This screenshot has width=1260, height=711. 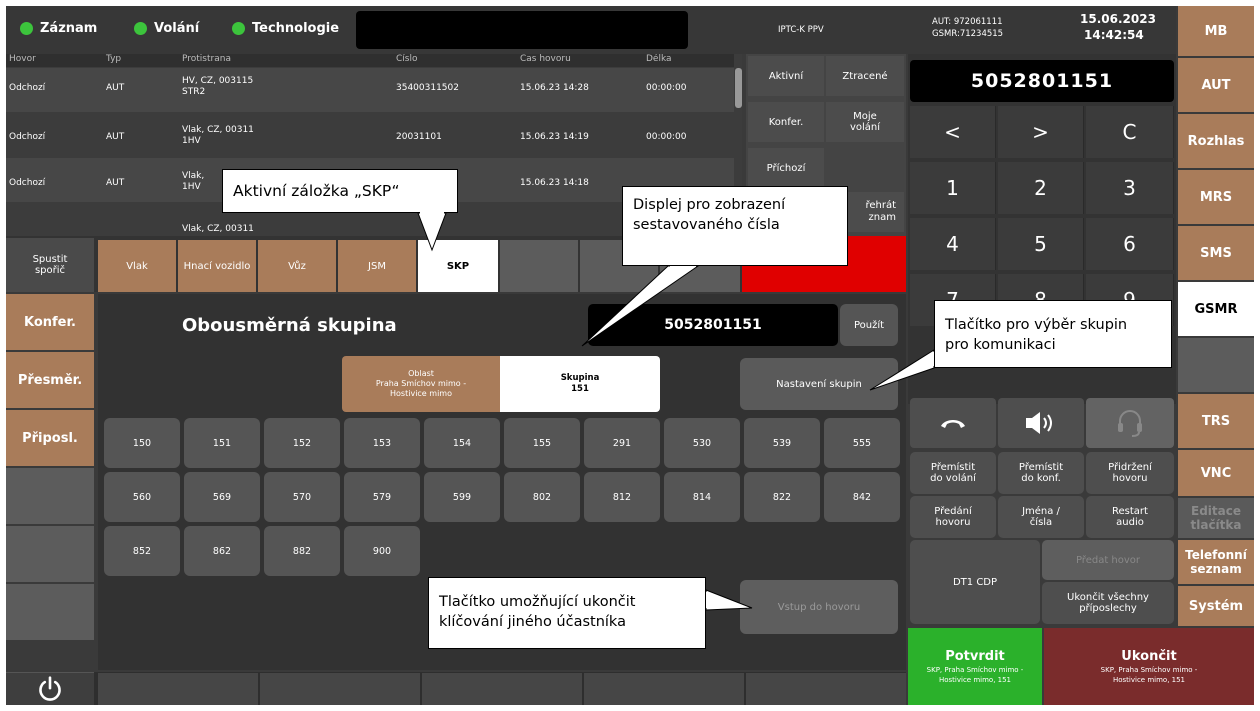 What do you see at coordinates (1053, 334) in the screenshot?
I see `callout-groups: Tlačítko pro výběr skupin pro komunikaci` at bounding box center [1053, 334].